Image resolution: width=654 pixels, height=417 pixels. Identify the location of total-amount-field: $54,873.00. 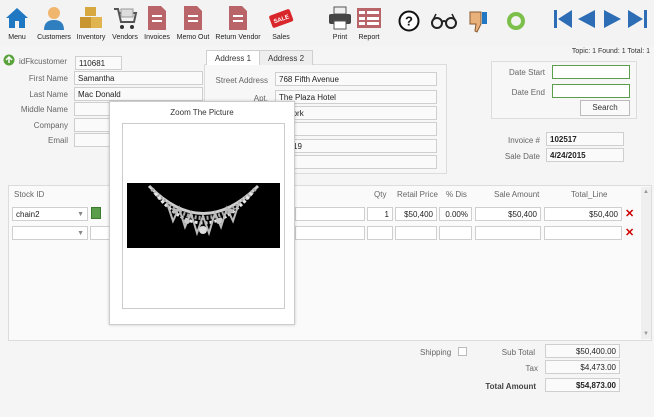
(582, 385).